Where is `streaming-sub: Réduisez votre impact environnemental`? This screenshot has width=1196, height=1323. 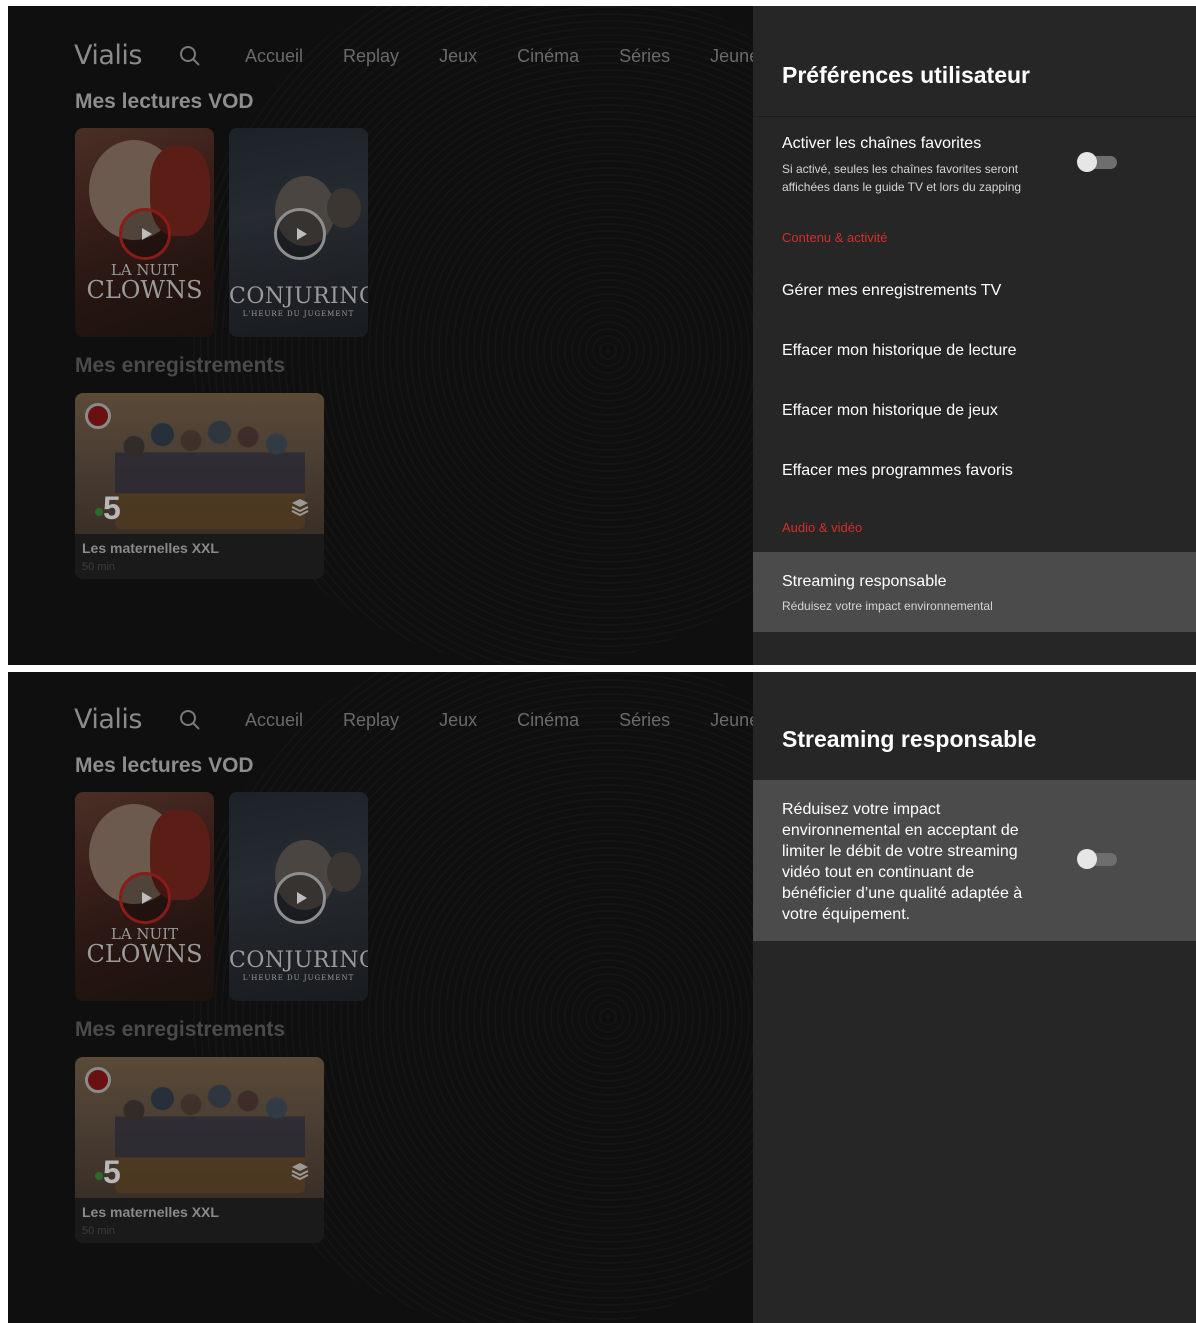
streaming-sub: Réduisez votre impact environnemental is located at coordinates (887, 606).